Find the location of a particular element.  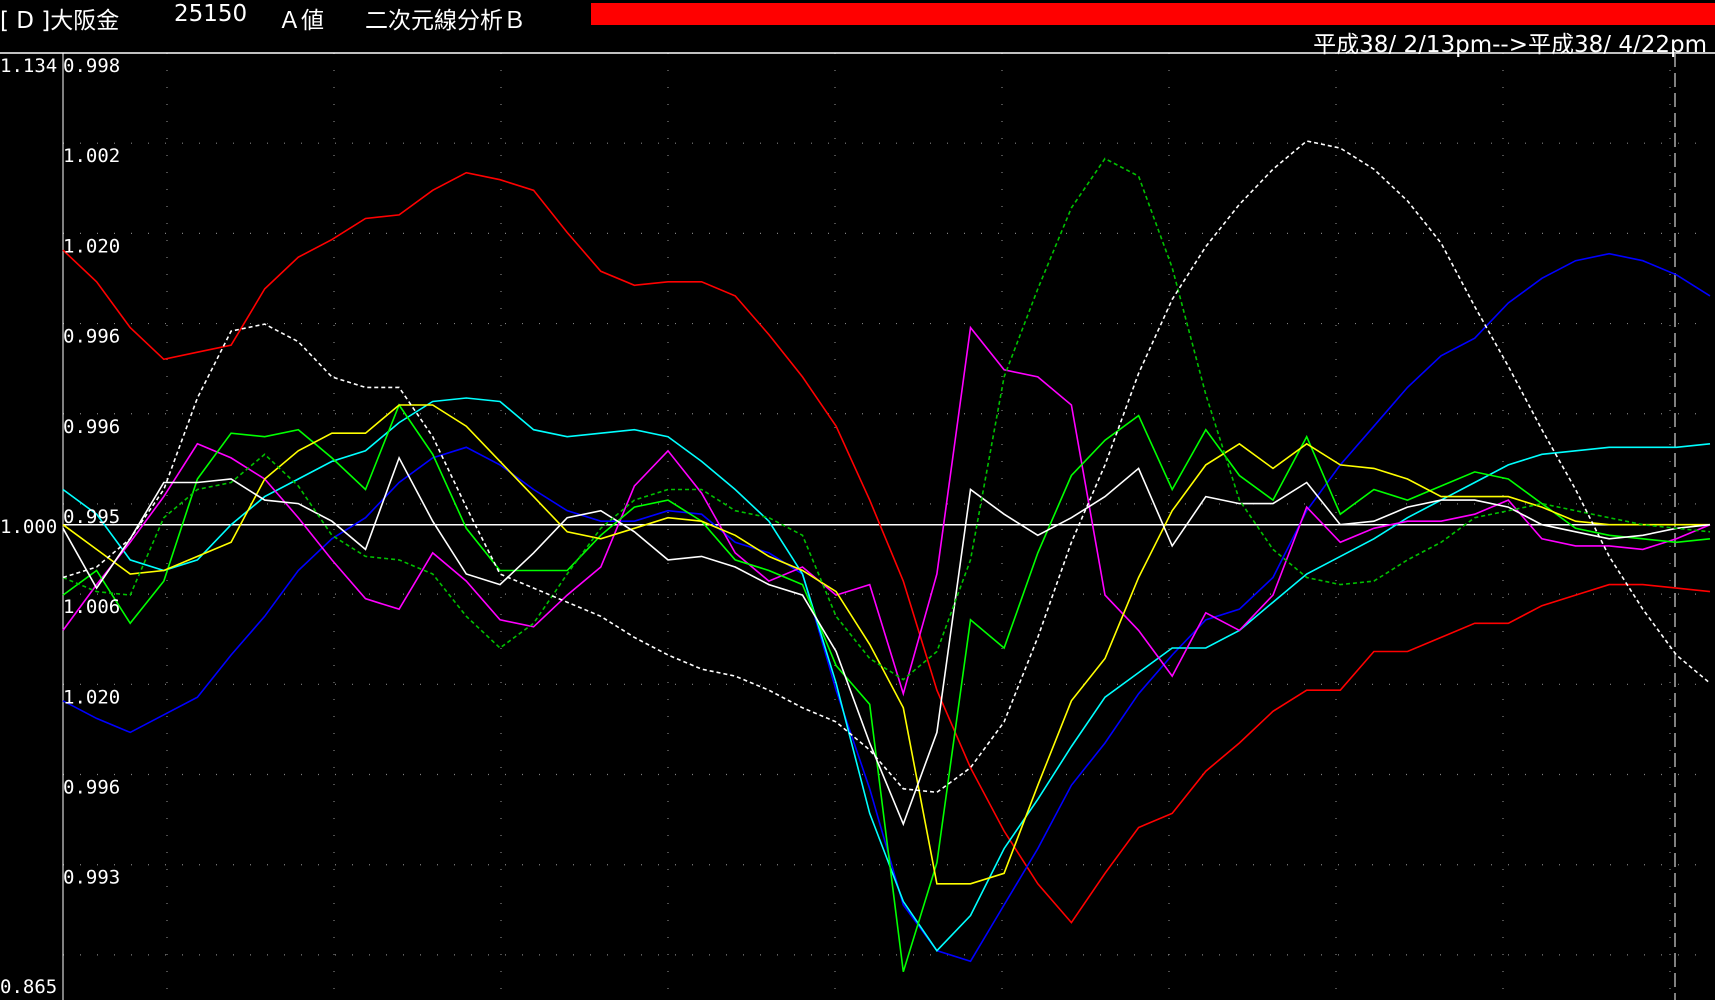

y-center-label: 1.000 is located at coordinates (28, 527).